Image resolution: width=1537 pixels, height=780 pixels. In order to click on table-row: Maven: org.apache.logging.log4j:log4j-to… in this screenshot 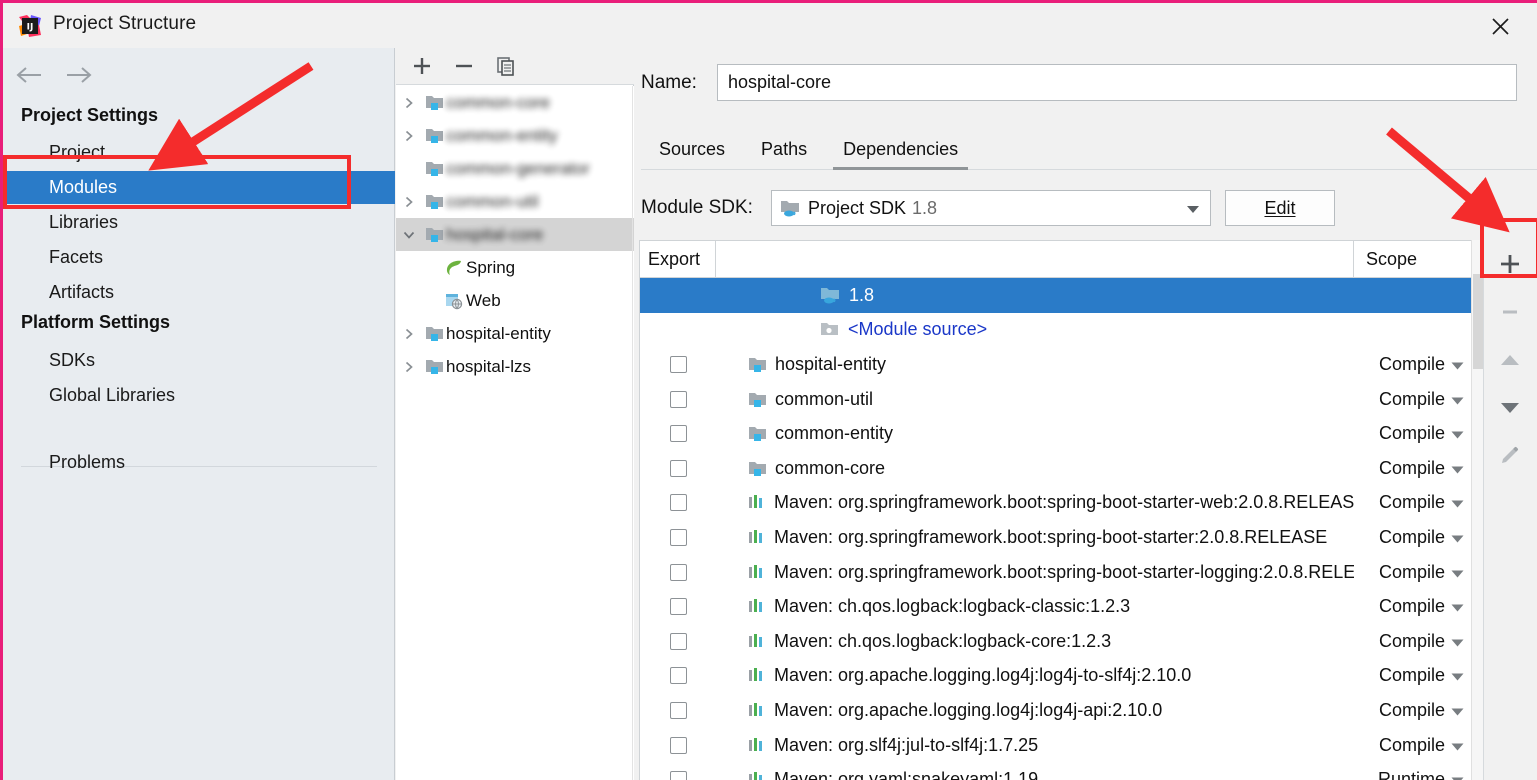, I will do `click(1057, 676)`.